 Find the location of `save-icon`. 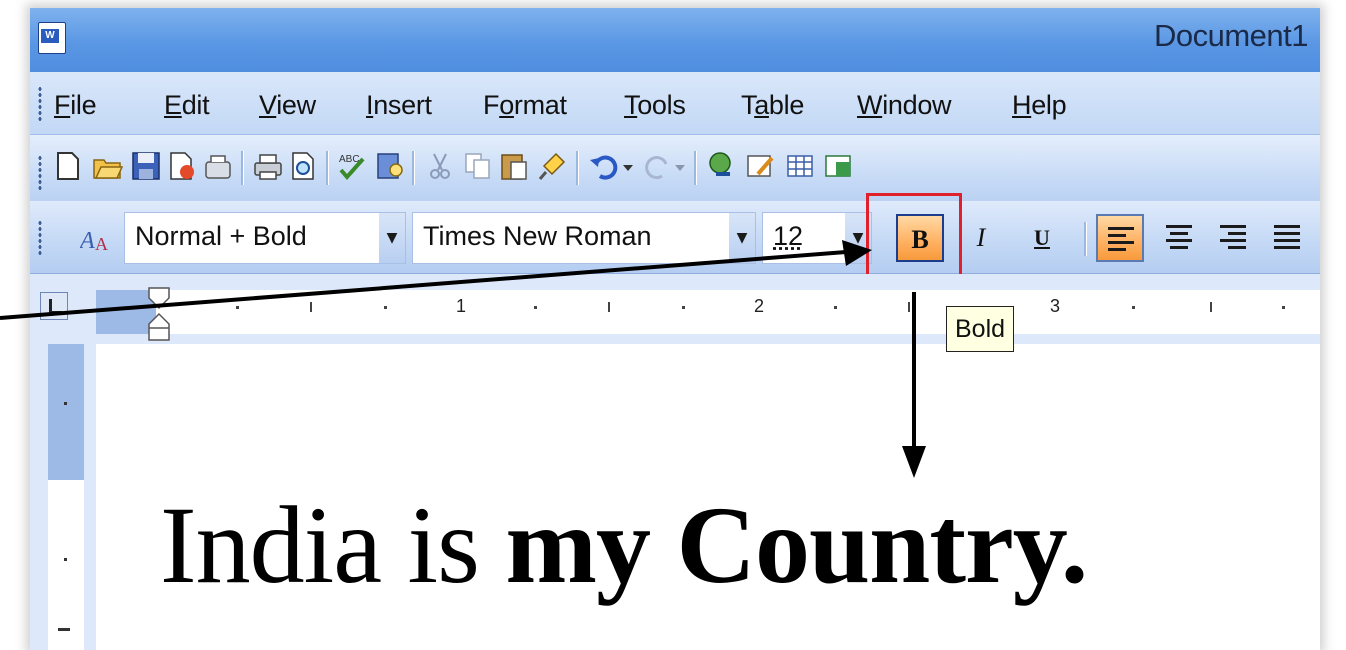

save-icon is located at coordinates (146, 166).